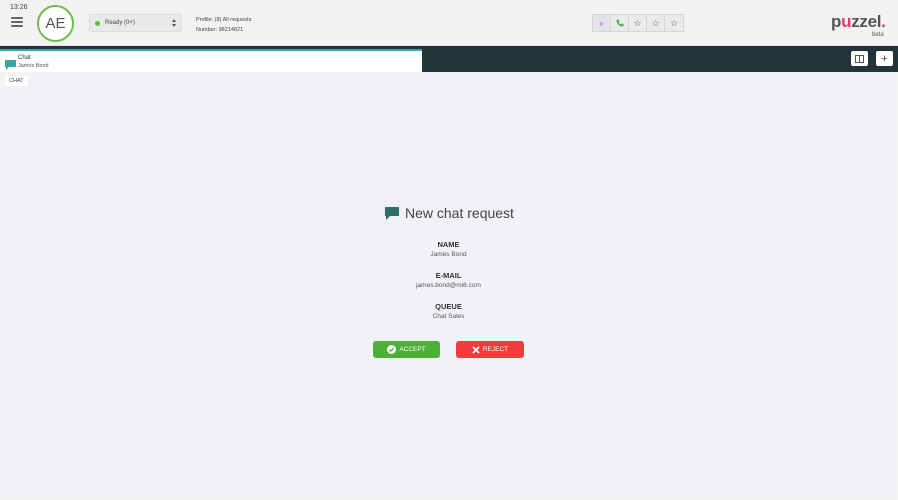  What do you see at coordinates (16, 81) in the screenshot?
I see `section-label: CHAT` at bounding box center [16, 81].